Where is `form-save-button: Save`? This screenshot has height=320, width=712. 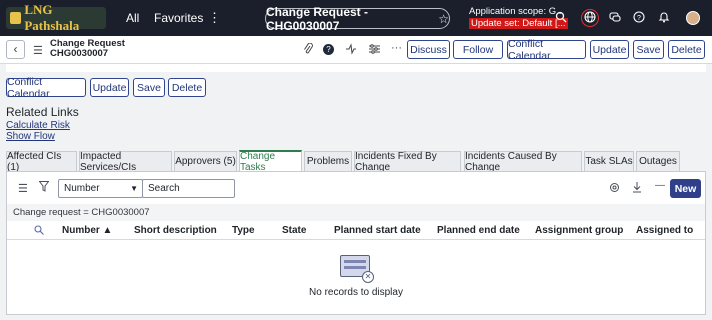 form-save-button: Save is located at coordinates (149, 87).